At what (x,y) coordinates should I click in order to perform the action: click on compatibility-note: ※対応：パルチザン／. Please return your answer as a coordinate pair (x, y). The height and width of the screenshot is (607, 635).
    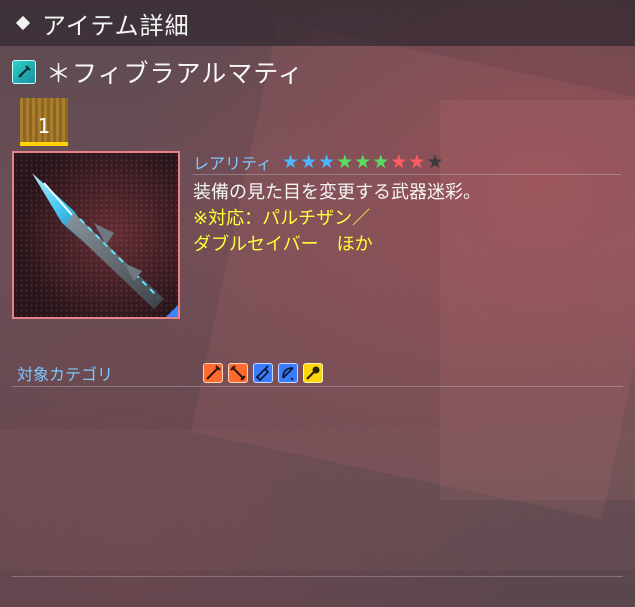
    Looking at the image, I should click on (282, 218).